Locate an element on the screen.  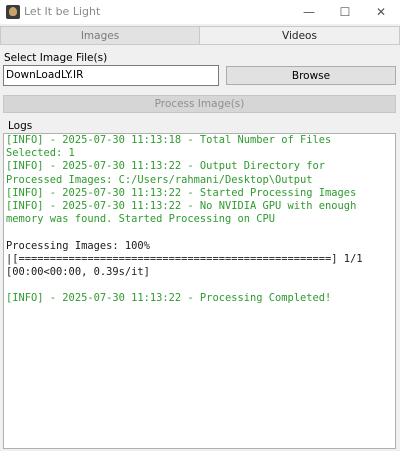
tab-videos-label: Videos is located at coordinates (299, 35).